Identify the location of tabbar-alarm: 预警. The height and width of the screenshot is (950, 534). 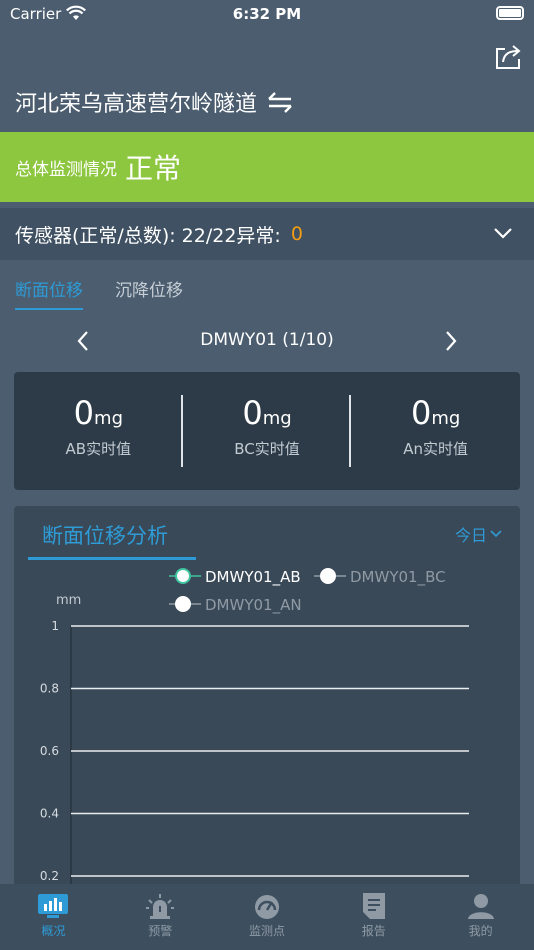
(160, 917).